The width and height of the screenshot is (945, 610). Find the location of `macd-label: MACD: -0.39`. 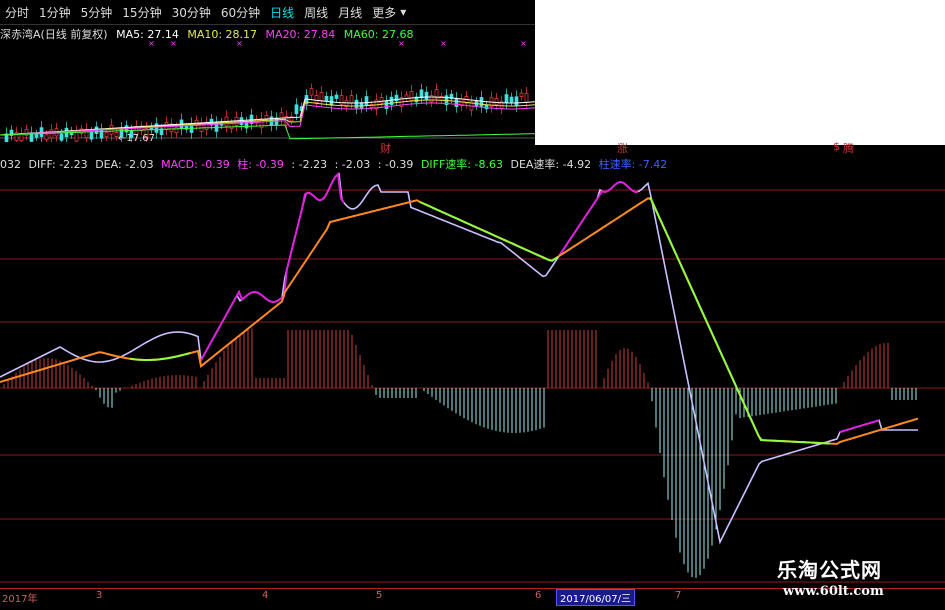

macd-label: MACD: -0.39 is located at coordinates (195, 164).